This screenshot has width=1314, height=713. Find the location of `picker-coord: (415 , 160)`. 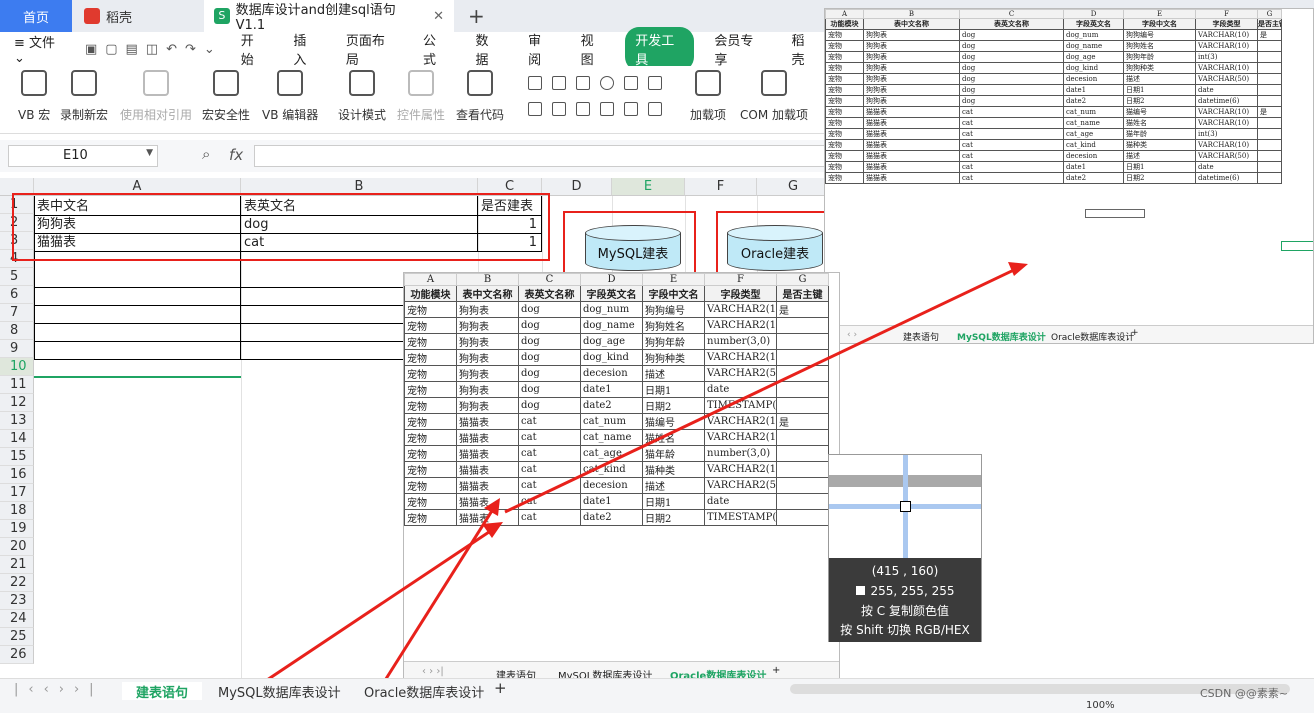

picker-coord: (415 , 160) is located at coordinates (905, 571).